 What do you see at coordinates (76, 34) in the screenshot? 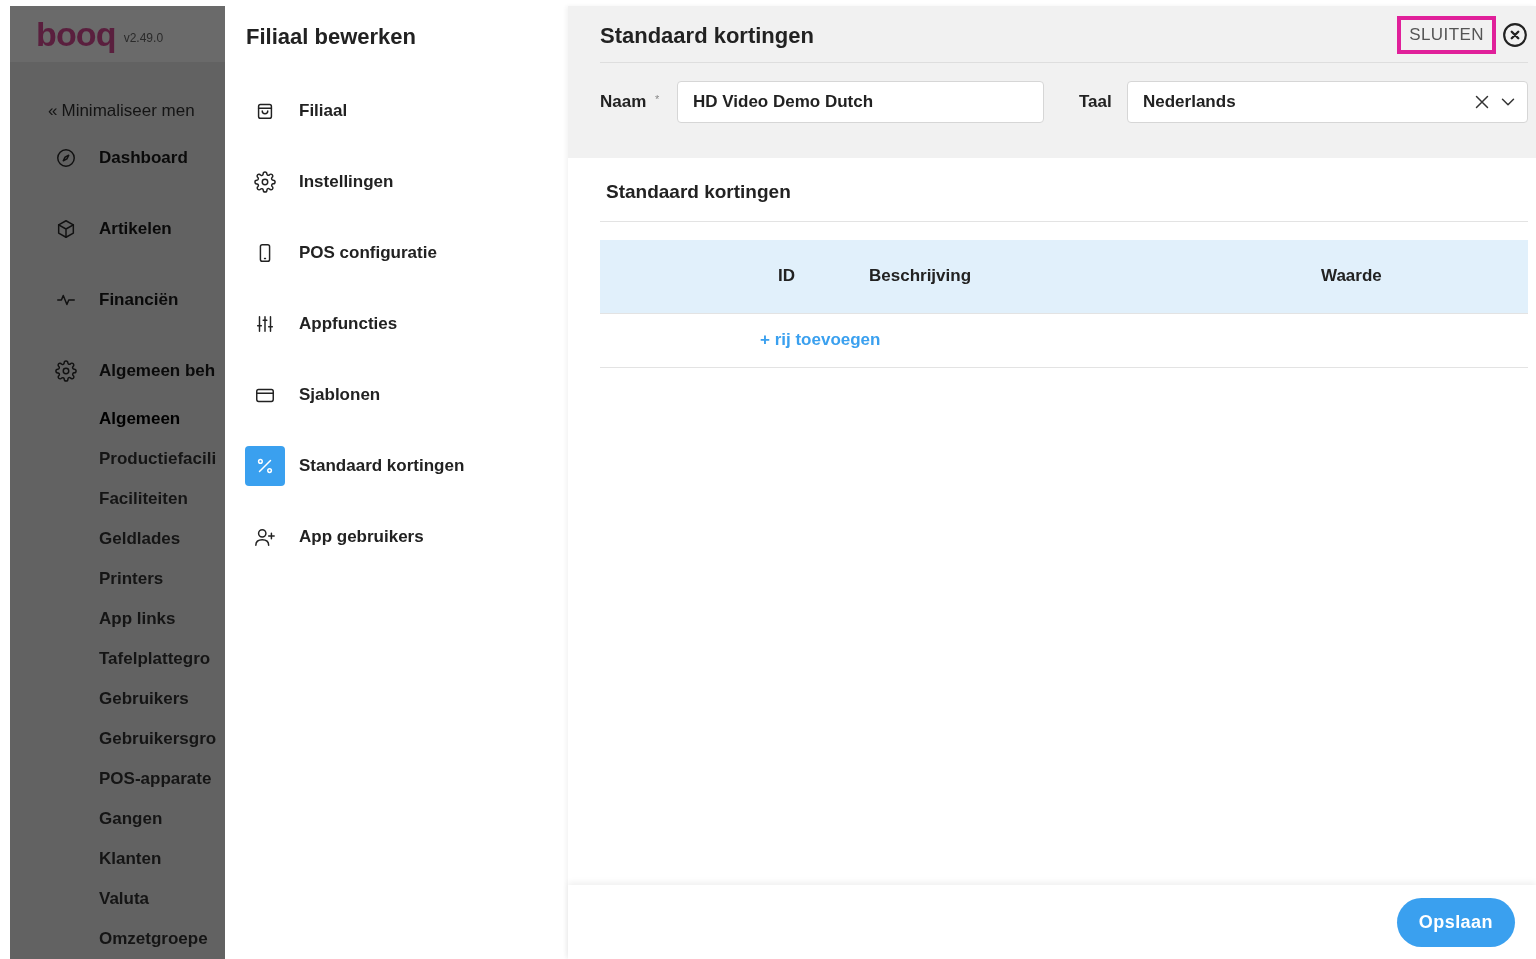
I see `logo: booq` at bounding box center [76, 34].